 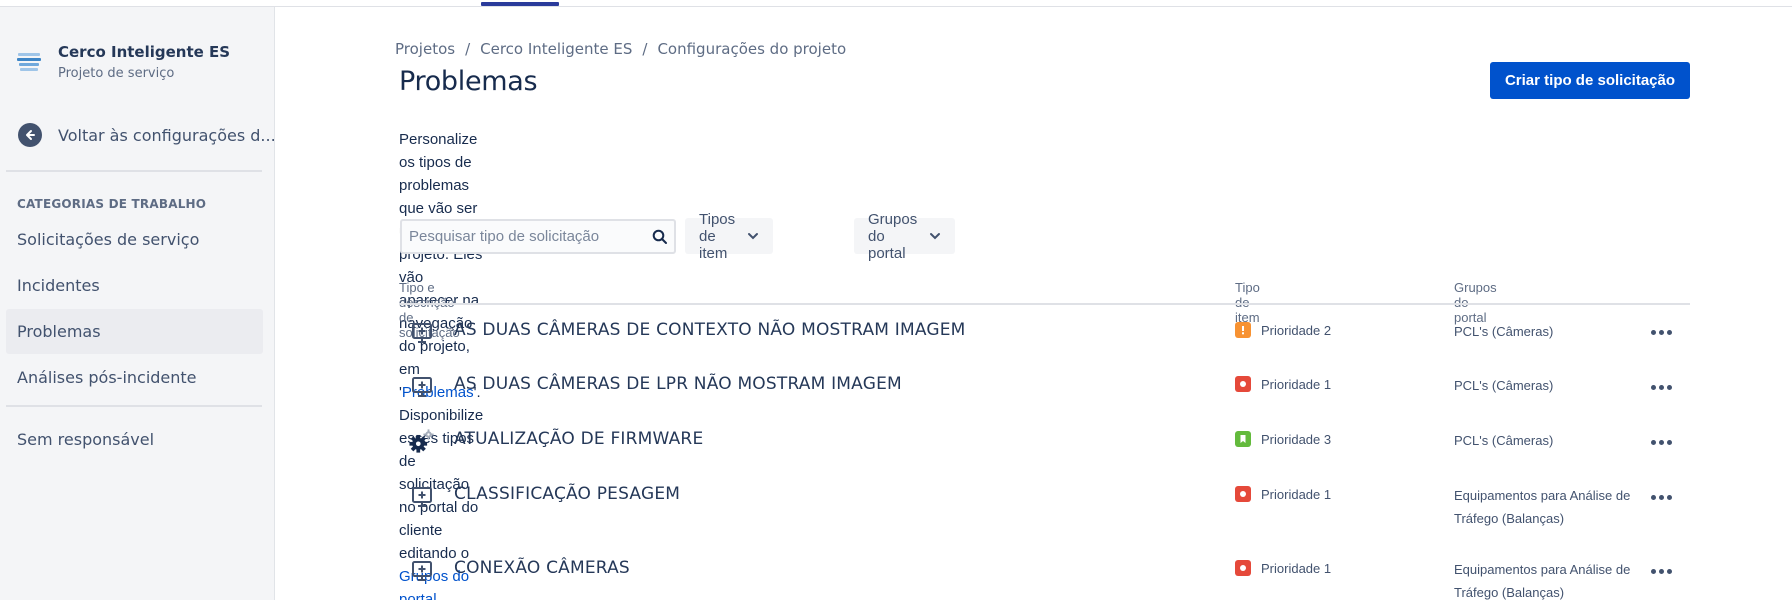 I want to click on sidebar-item-label: Análises pós-incidente, so click(x=107, y=377).